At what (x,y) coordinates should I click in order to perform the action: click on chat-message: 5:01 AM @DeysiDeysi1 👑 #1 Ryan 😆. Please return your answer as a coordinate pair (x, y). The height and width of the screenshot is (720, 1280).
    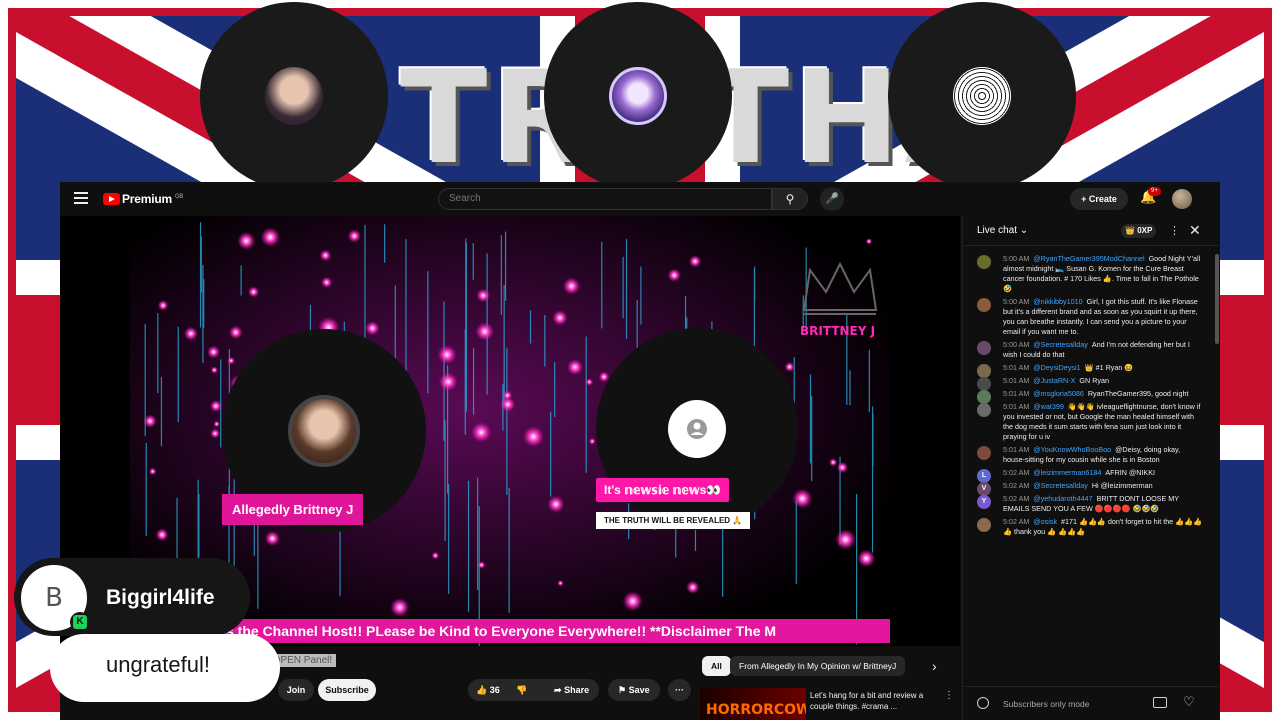
    Looking at the image, I should click on (1087, 370).